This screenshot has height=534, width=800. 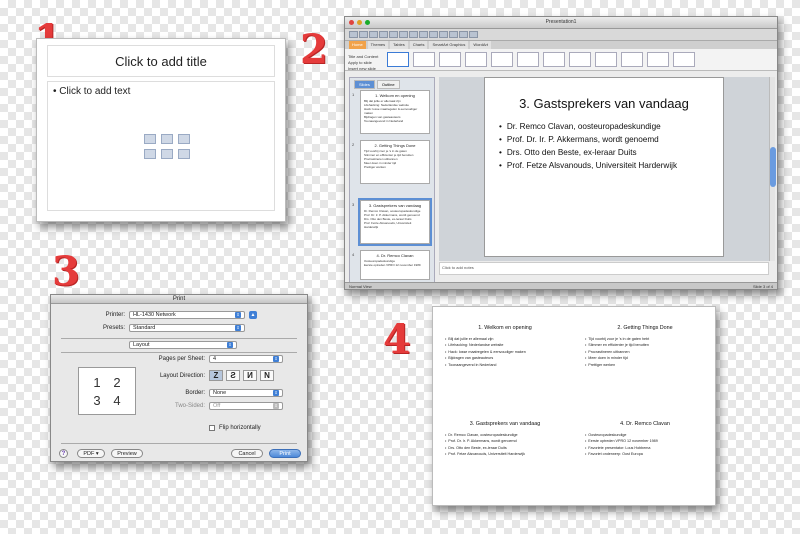 I want to click on two-sided-row: Two-Sided: Off ⇕, so click(x=213, y=406).